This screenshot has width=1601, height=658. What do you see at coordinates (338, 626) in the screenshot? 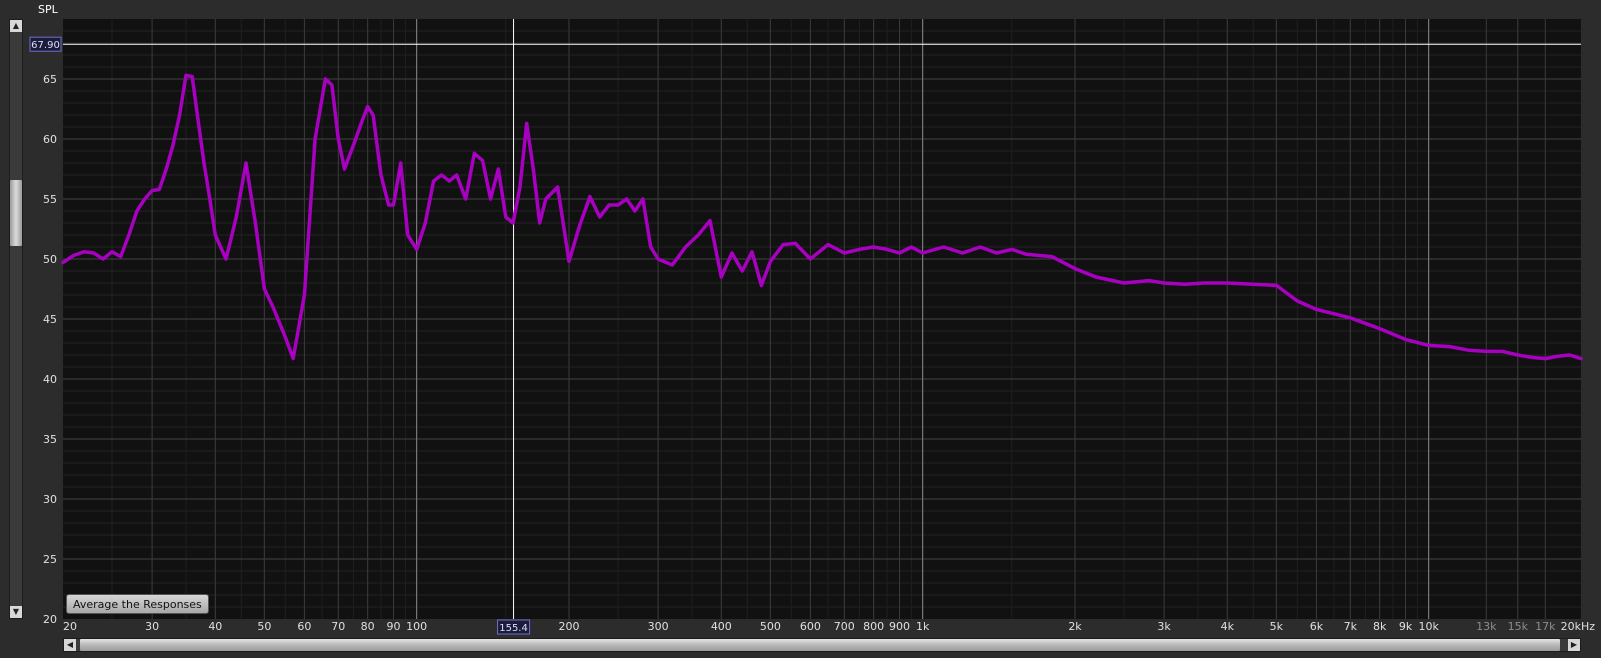
I see `x-tick-label: 70` at bounding box center [338, 626].